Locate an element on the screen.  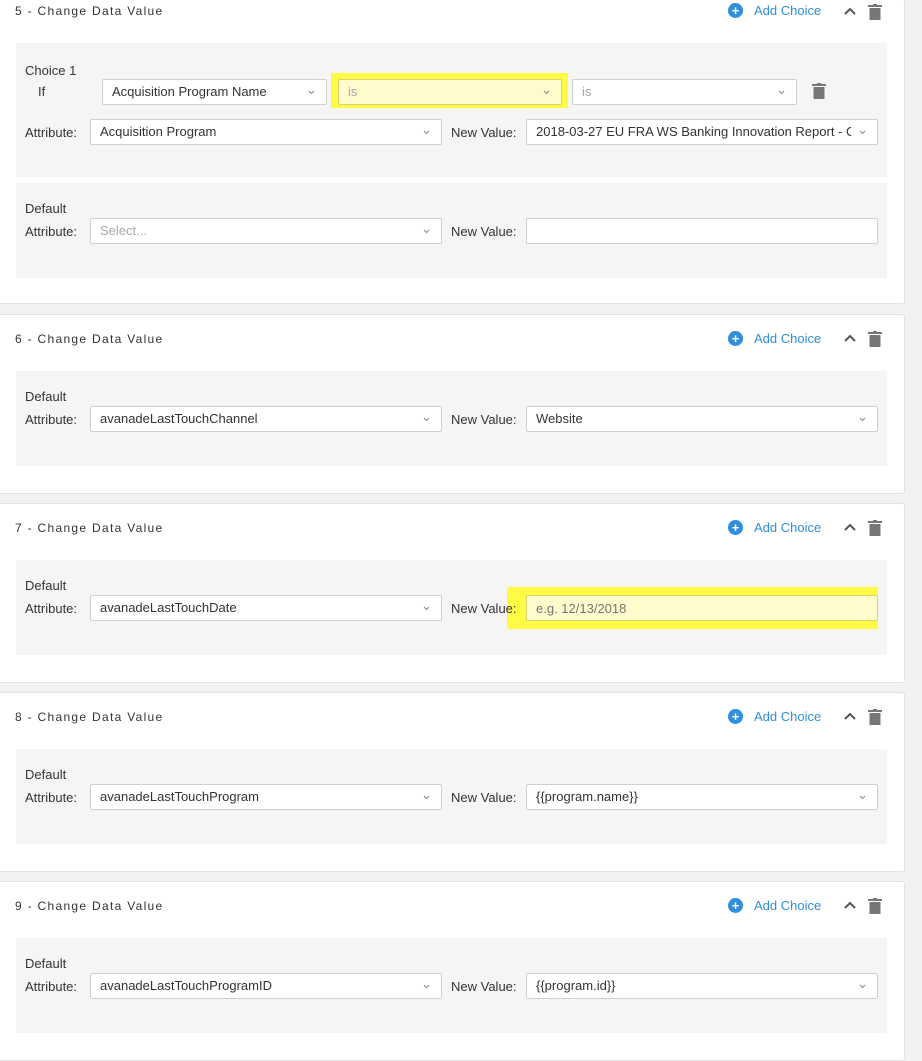
operator-value: is is located at coordinates (353, 91).